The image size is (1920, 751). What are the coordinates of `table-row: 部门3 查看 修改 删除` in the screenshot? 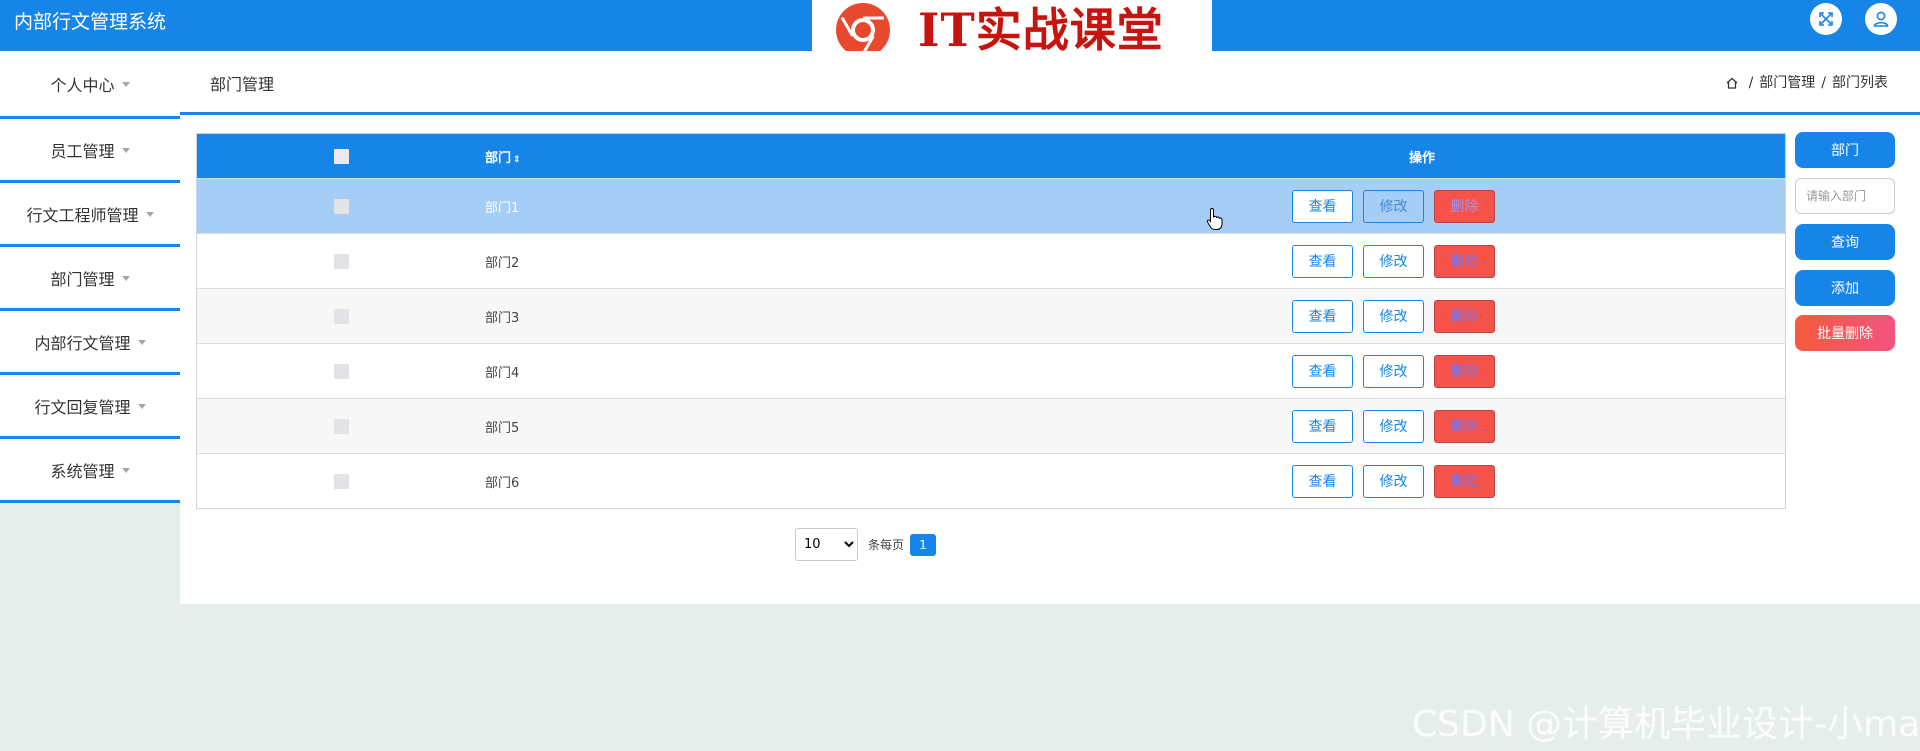 It's located at (991, 315).